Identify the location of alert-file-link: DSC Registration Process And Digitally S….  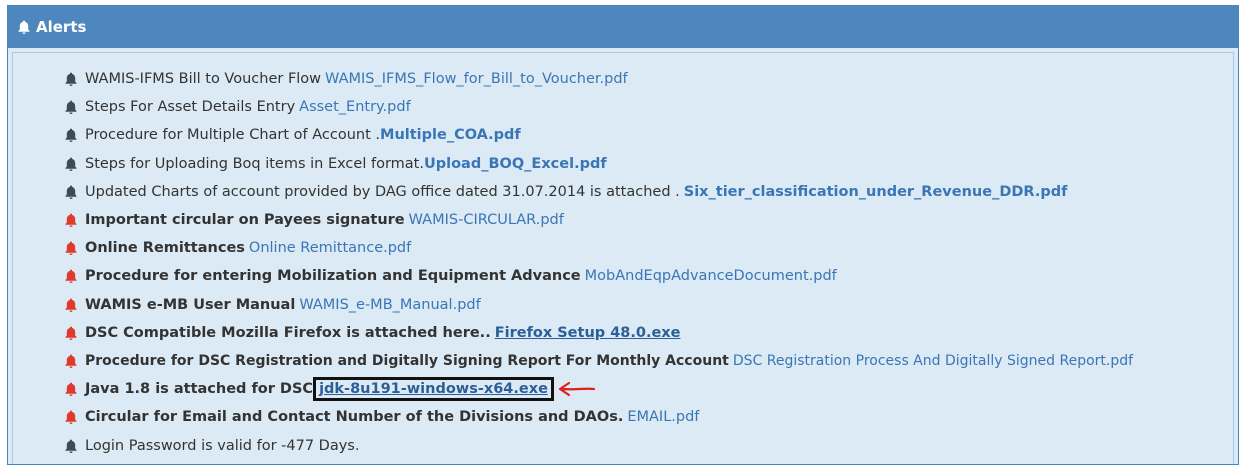
(933, 361).